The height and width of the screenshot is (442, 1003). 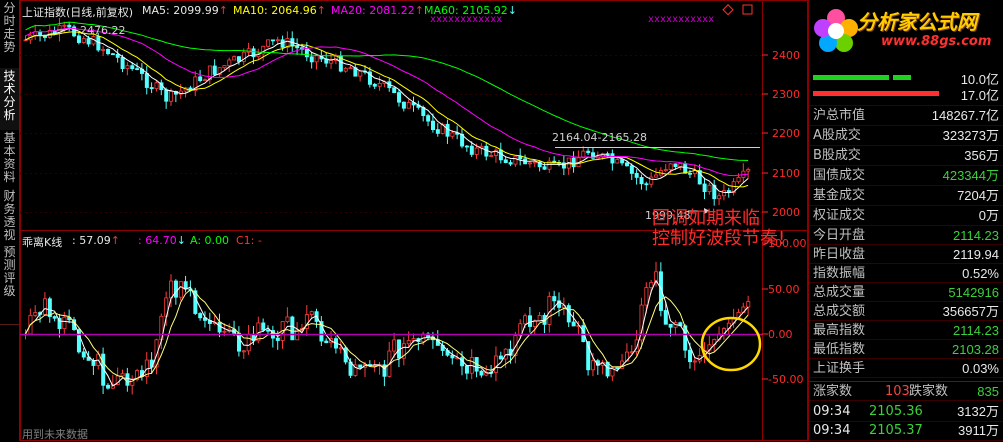 I want to click on market-row: A股成交 323273万, so click(x=906, y=136).